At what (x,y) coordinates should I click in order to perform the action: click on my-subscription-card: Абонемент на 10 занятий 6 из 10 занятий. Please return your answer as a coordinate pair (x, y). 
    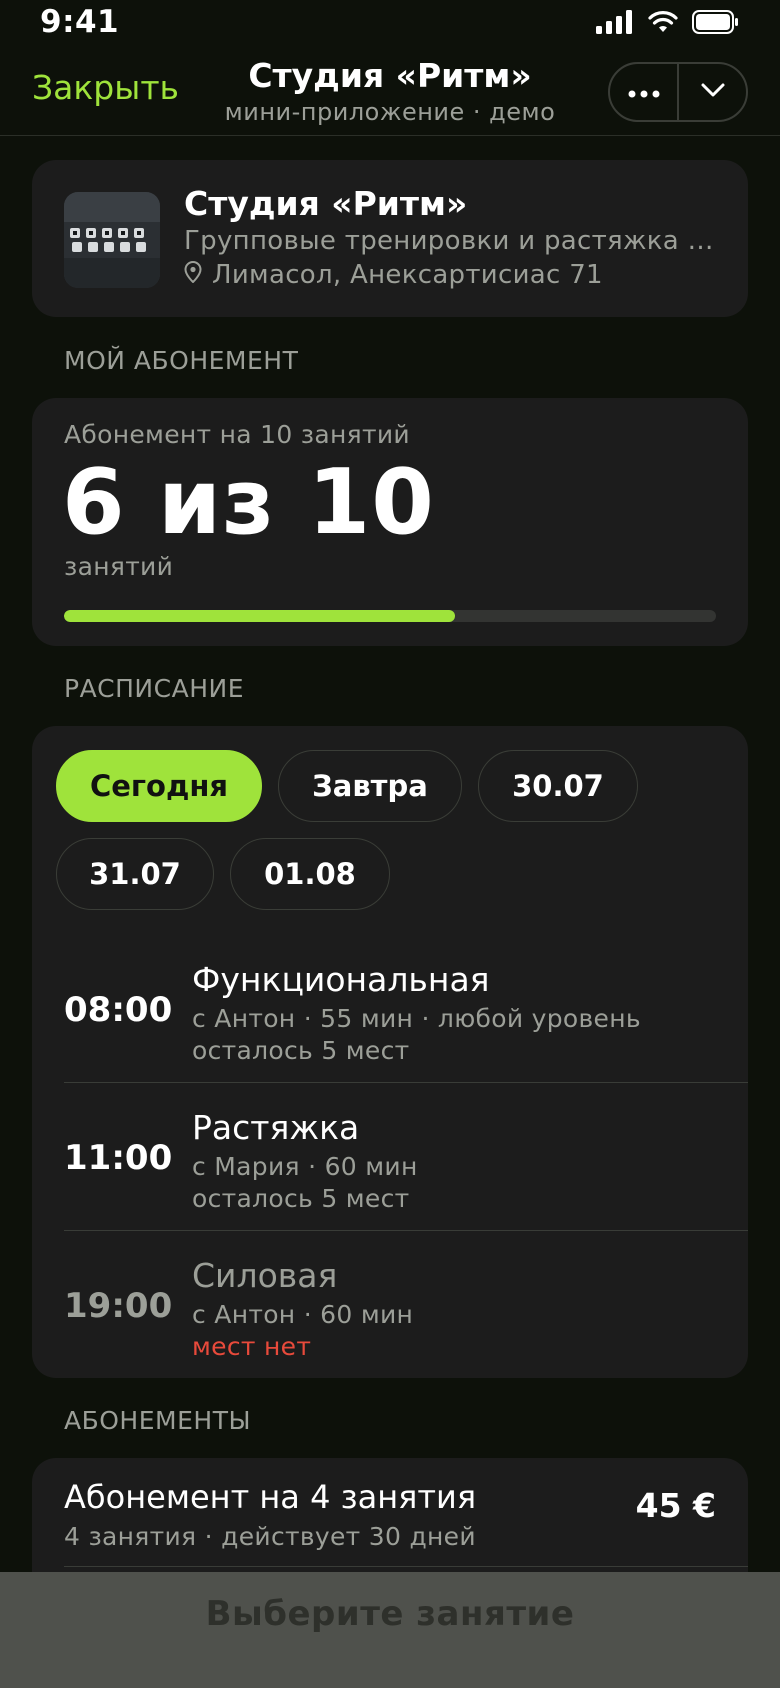
    Looking at the image, I should click on (390, 522).